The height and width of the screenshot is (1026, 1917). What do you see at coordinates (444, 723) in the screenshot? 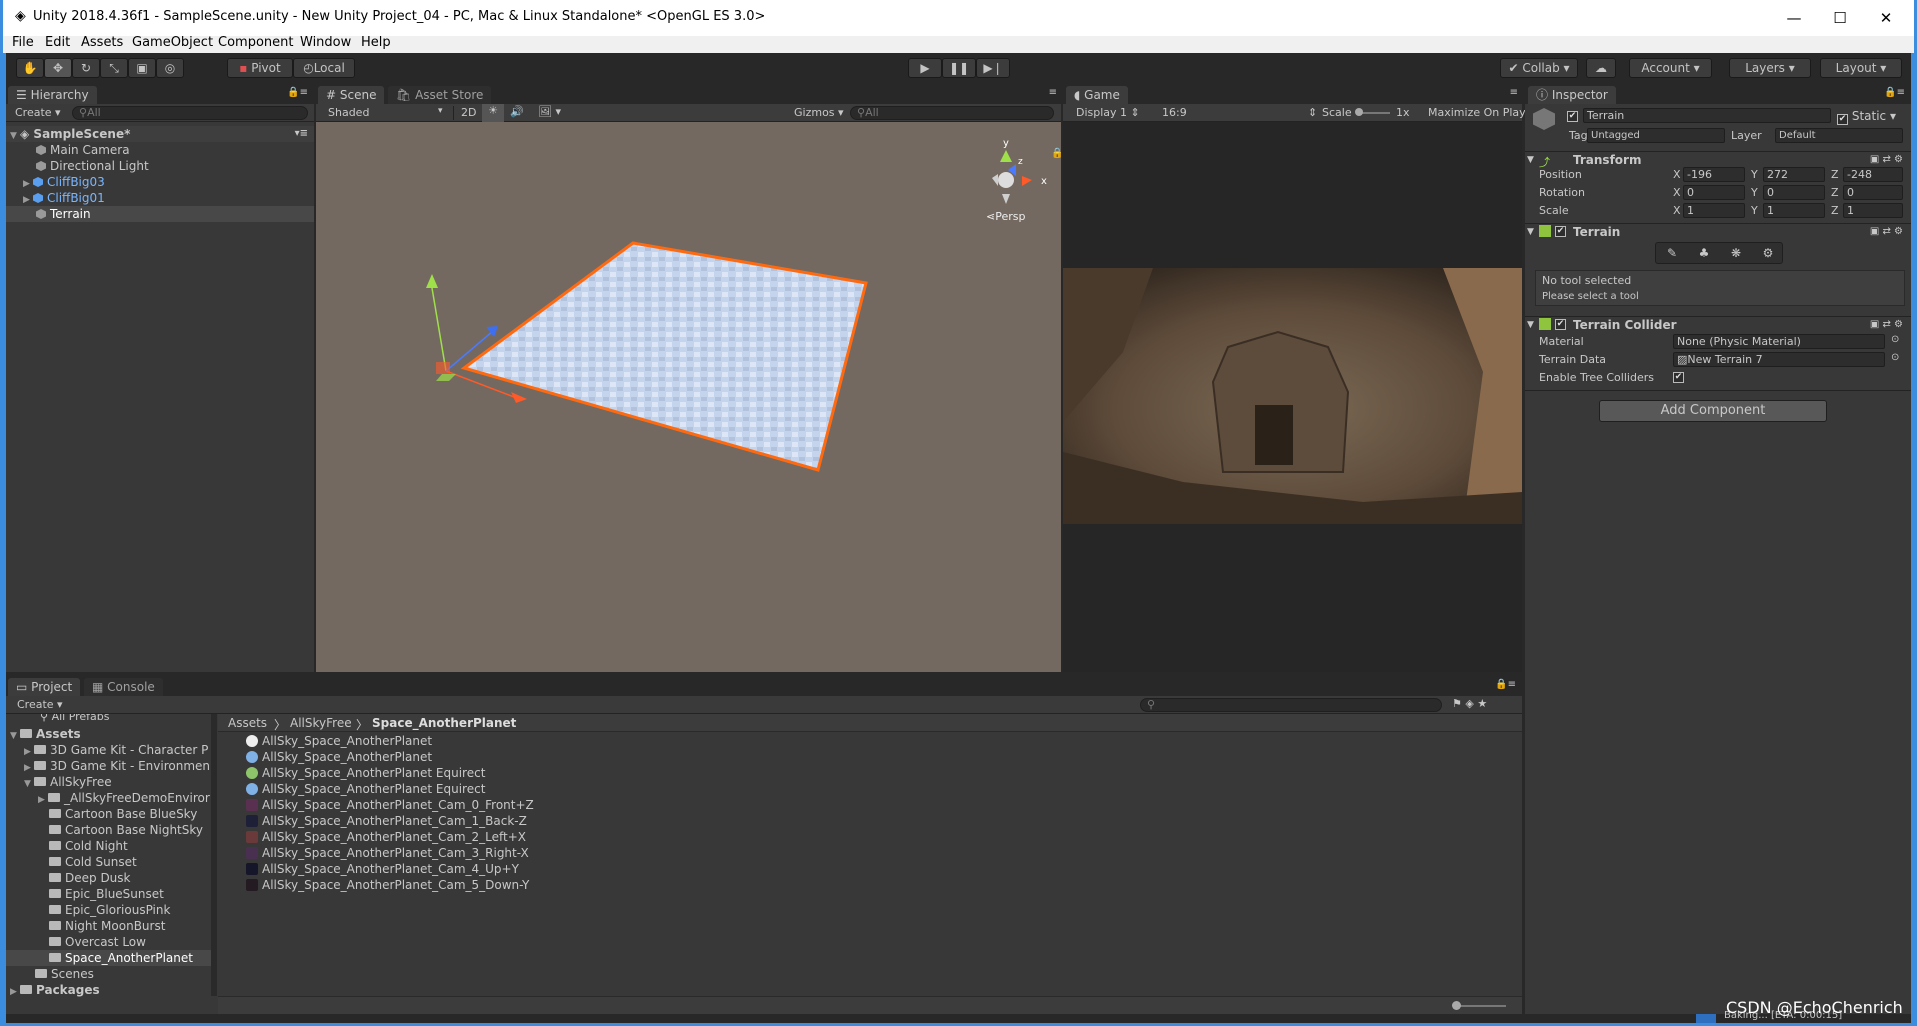
I see `breadcrumb-current: Space_AnotherPlanet` at bounding box center [444, 723].